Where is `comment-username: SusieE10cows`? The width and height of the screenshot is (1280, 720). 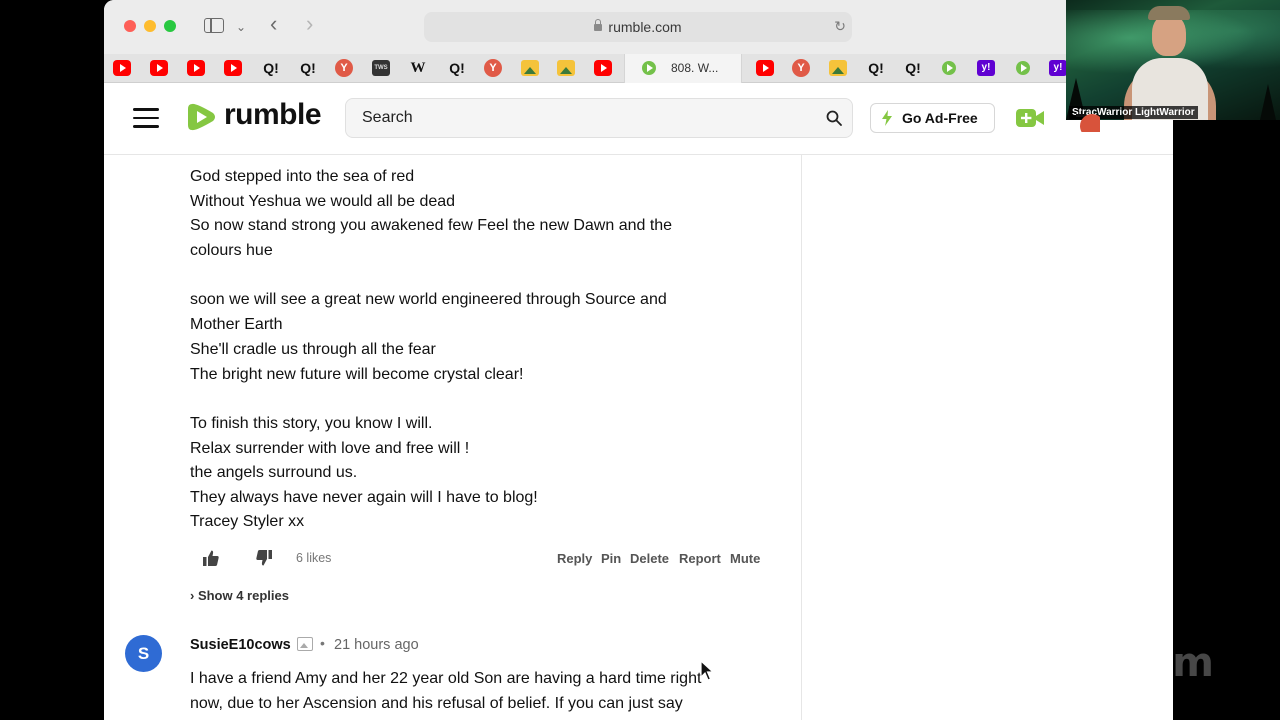
comment-username: SusieE10cows is located at coordinates (240, 645).